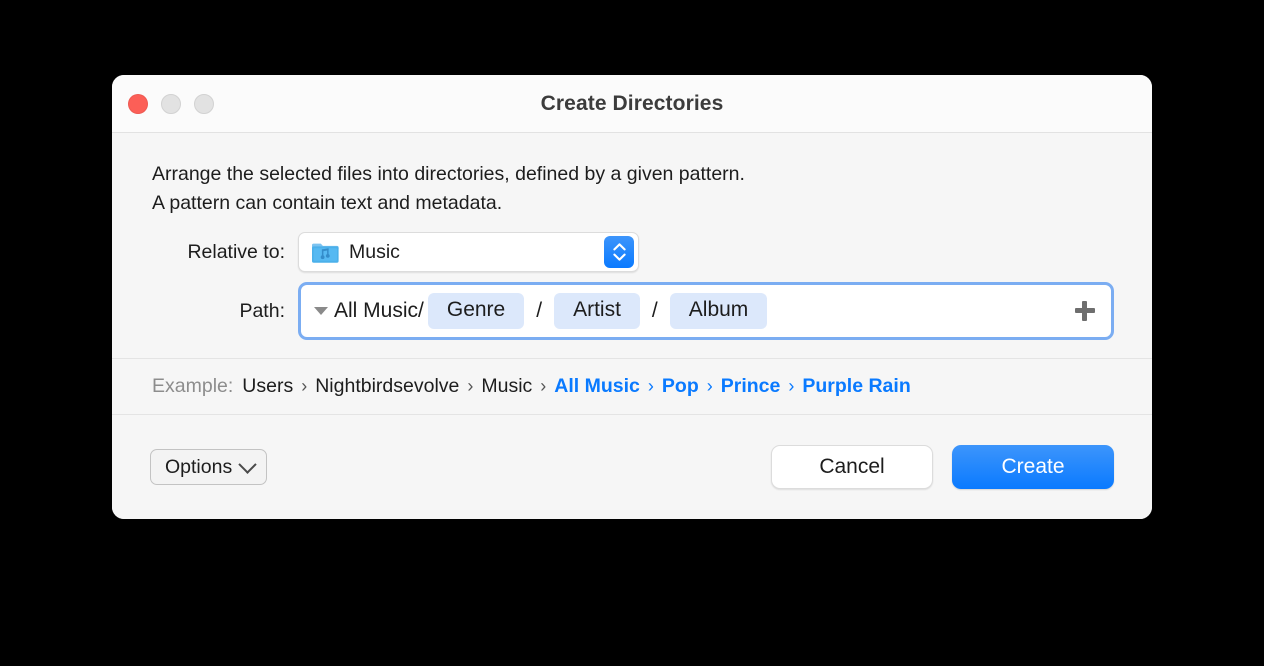 This screenshot has height=666, width=1264. What do you see at coordinates (327, 203) in the screenshot?
I see `description-line-2: A pattern can contain text and metadata.` at bounding box center [327, 203].